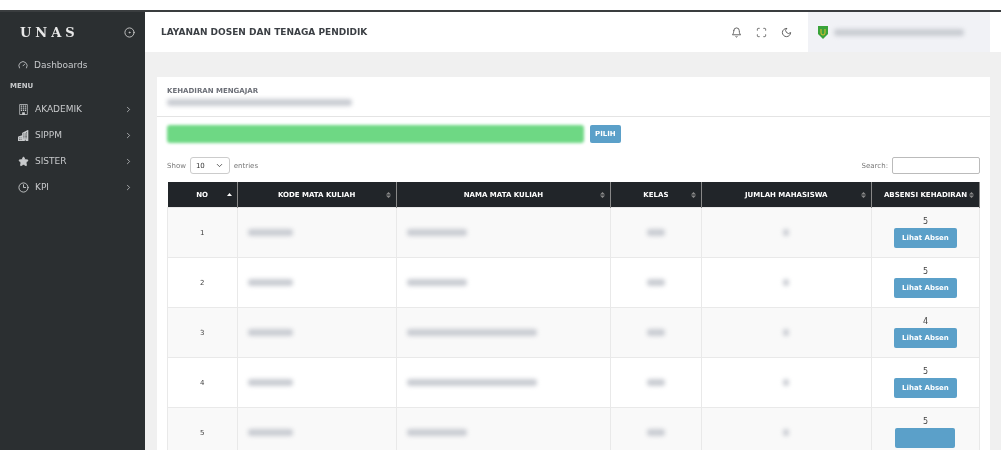 This screenshot has width=1001, height=450. Describe the element at coordinates (76, 161) in the screenshot. I see `sidebar-item: SISTER` at that location.